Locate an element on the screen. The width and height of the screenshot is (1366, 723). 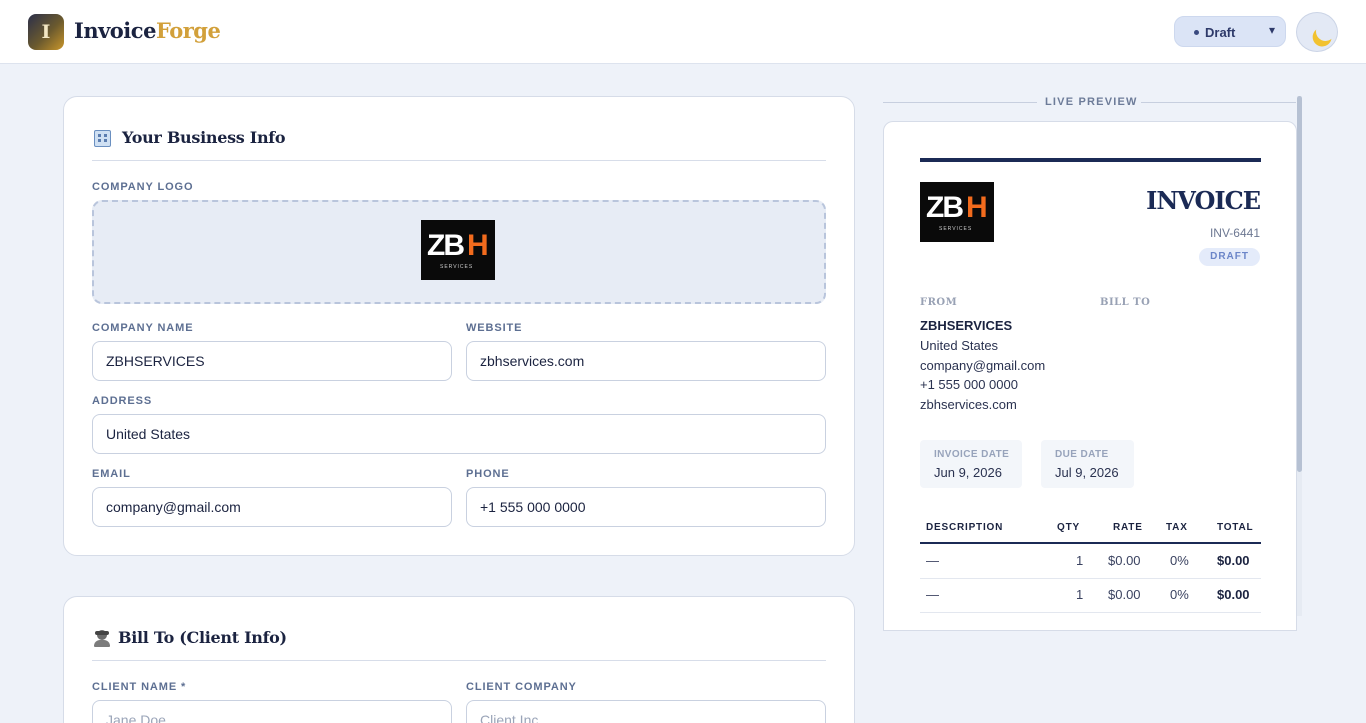
col-header-description: DESCRIPTION is located at coordinates (965, 527).